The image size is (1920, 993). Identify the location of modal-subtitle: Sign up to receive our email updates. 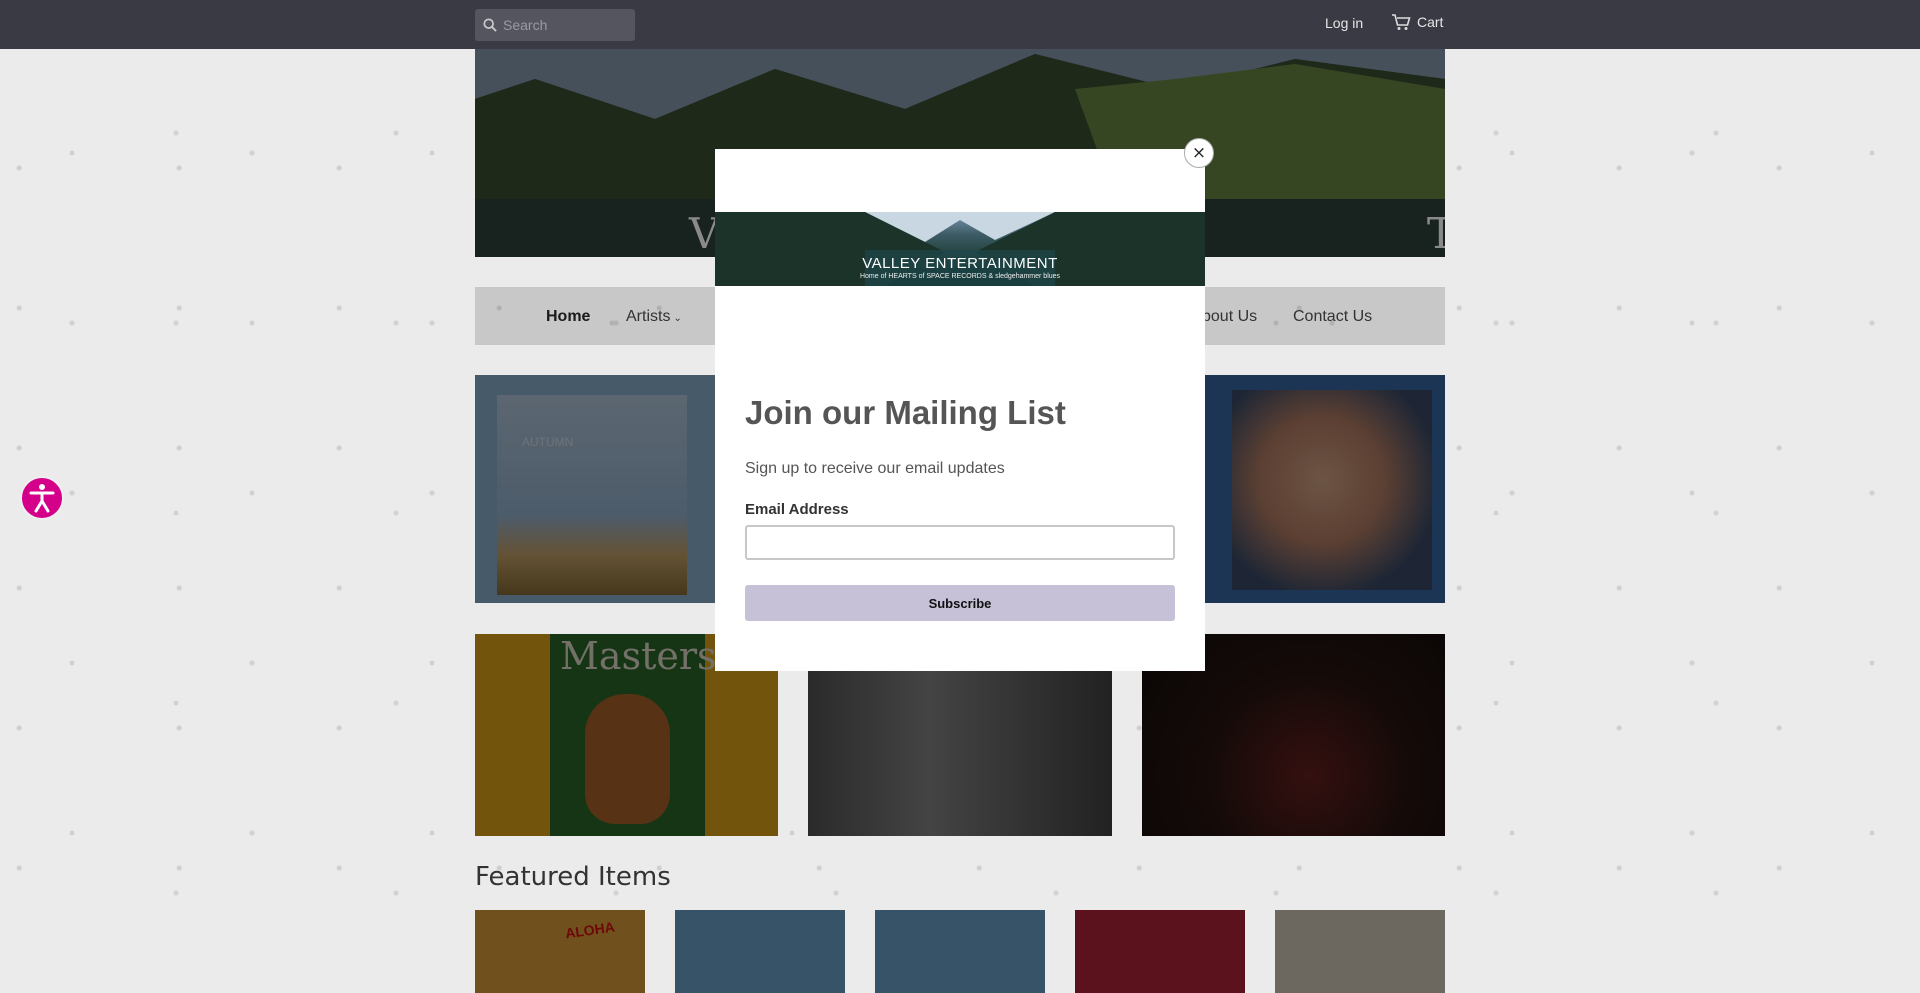
(875, 468).